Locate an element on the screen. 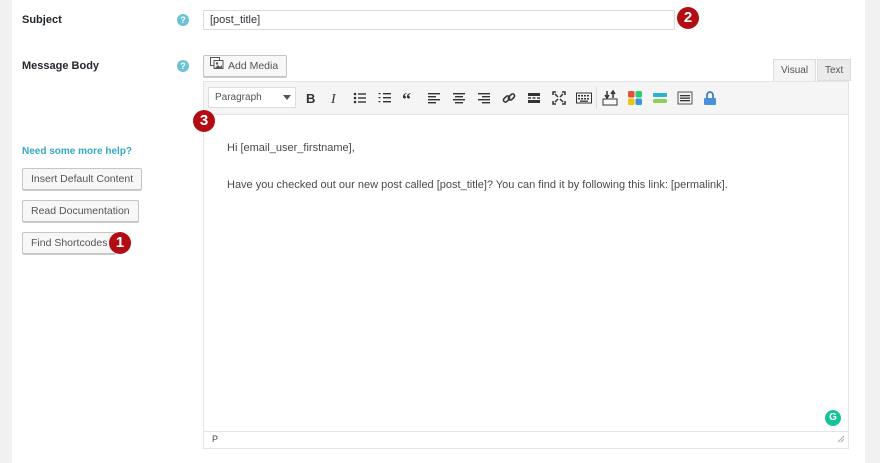 This screenshot has height=463, width=880. add-media-label: Add Media is located at coordinates (253, 66).